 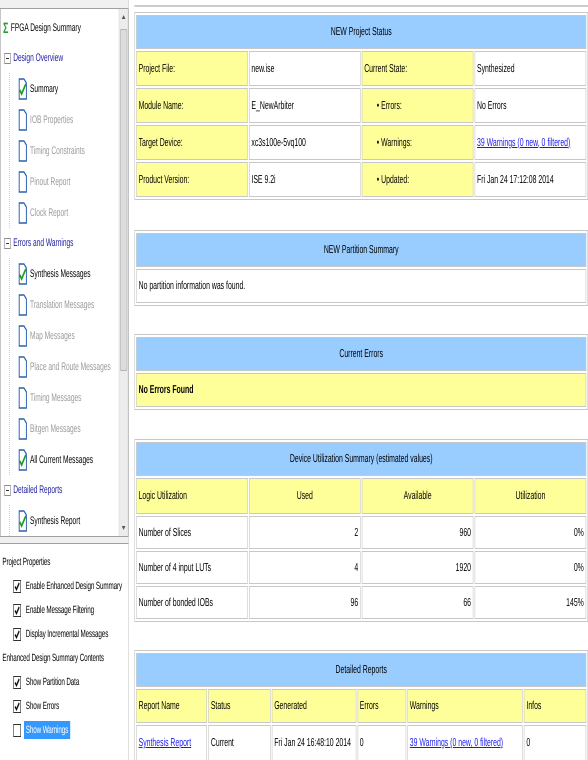 What do you see at coordinates (62, 460) in the screenshot?
I see `tree-item: All Current Messages` at bounding box center [62, 460].